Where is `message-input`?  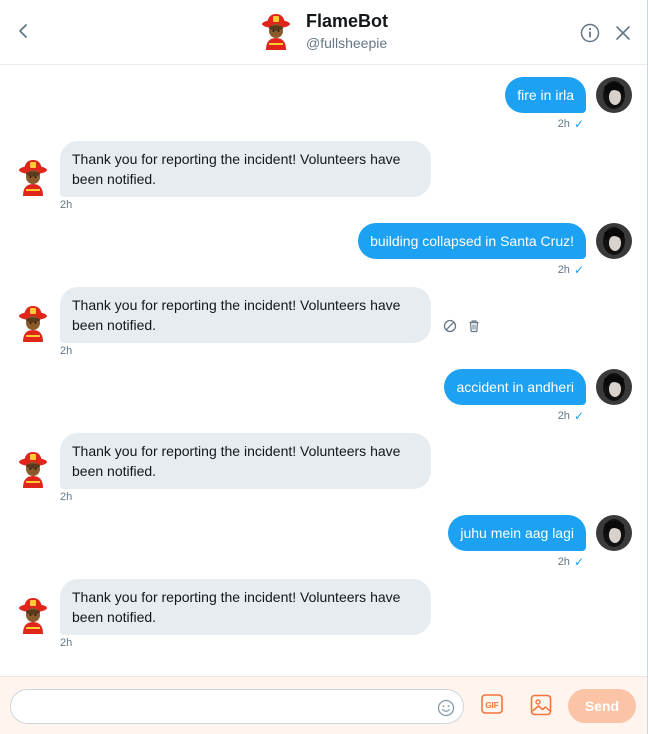 message-input is located at coordinates (223, 707).